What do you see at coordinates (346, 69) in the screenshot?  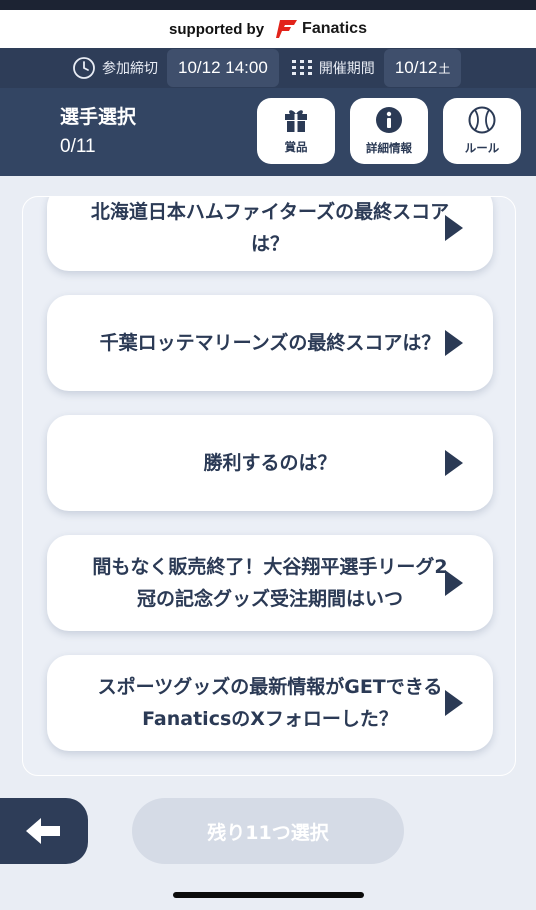 I see `period-label-text: 開催期間` at bounding box center [346, 69].